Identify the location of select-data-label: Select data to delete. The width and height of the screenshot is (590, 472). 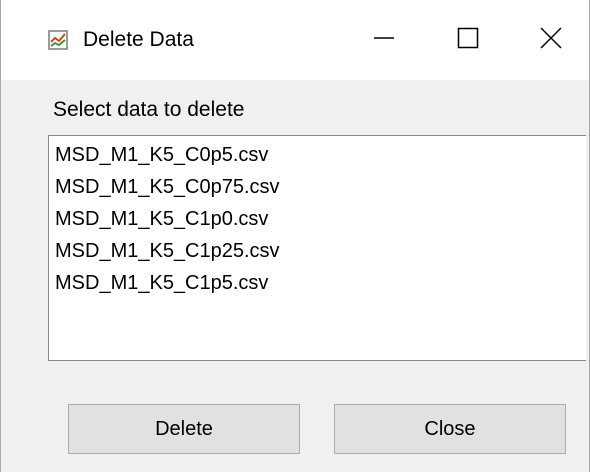
(149, 109).